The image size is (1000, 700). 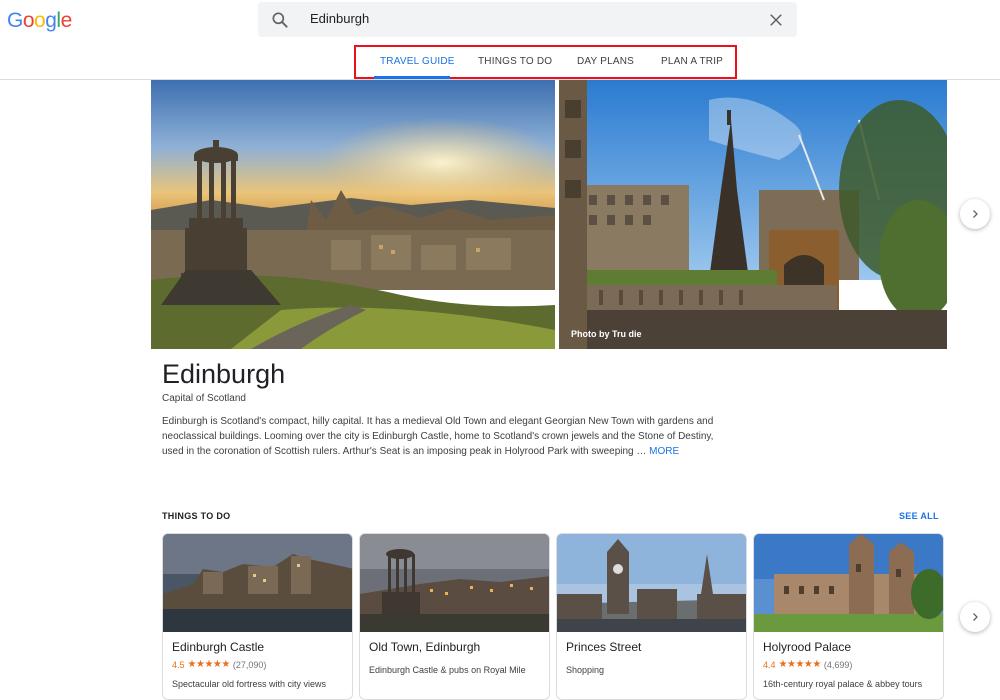 I want to click on card-title: Holyrood Palace, so click(x=807, y=647).